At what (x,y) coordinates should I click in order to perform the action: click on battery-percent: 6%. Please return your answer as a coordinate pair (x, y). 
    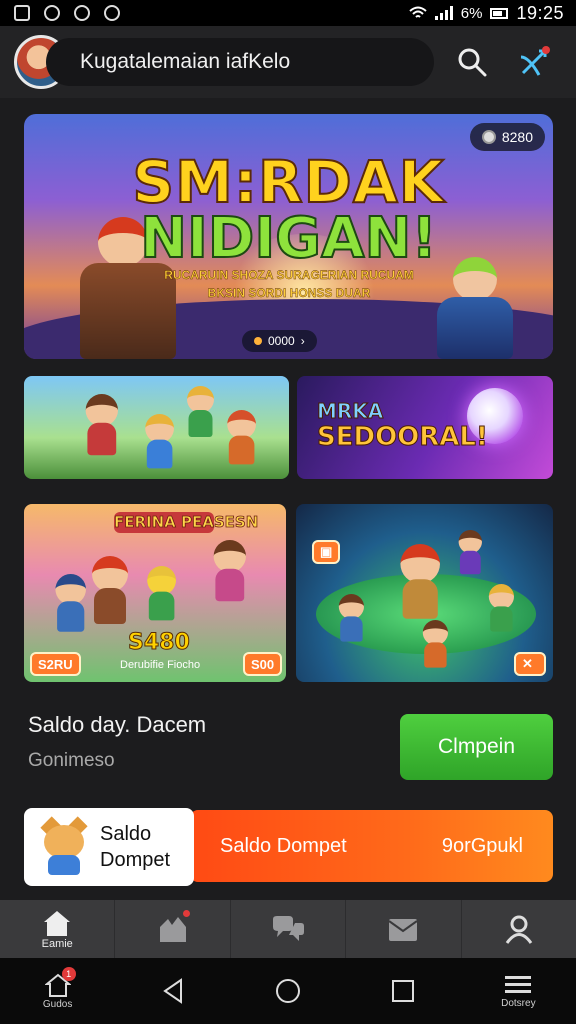
    Looking at the image, I should click on (471, 13).